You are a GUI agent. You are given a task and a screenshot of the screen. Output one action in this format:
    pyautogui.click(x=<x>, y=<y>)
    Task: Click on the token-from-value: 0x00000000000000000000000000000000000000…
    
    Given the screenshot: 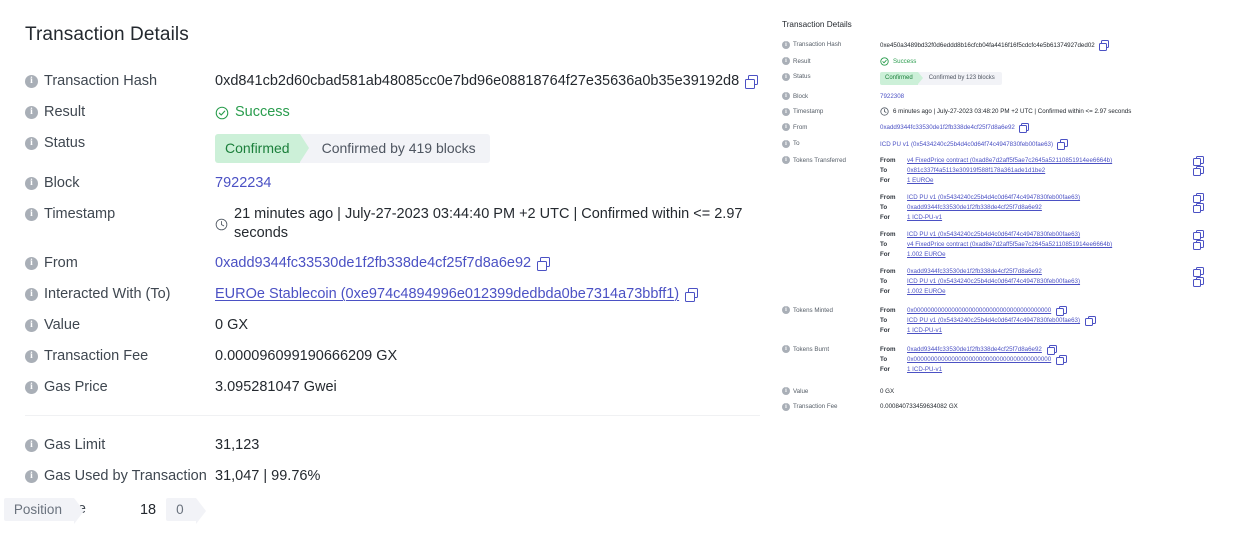 What is the action you would take?
    pyautogui.click(x=979, y=310)
    